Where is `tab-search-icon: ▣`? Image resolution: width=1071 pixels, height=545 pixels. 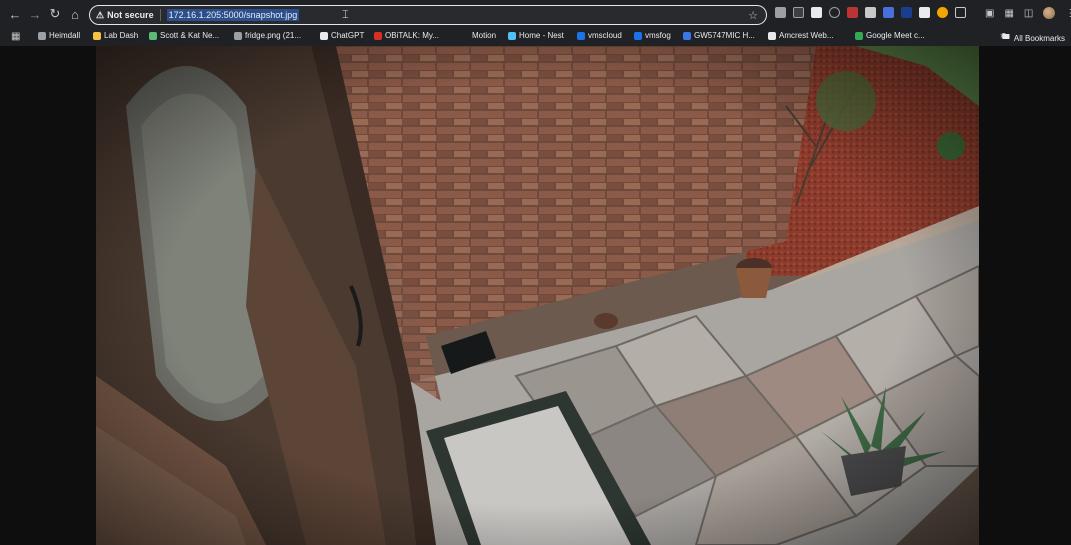
tab-search-icon: ▣ is located at coordinates (989, 13).